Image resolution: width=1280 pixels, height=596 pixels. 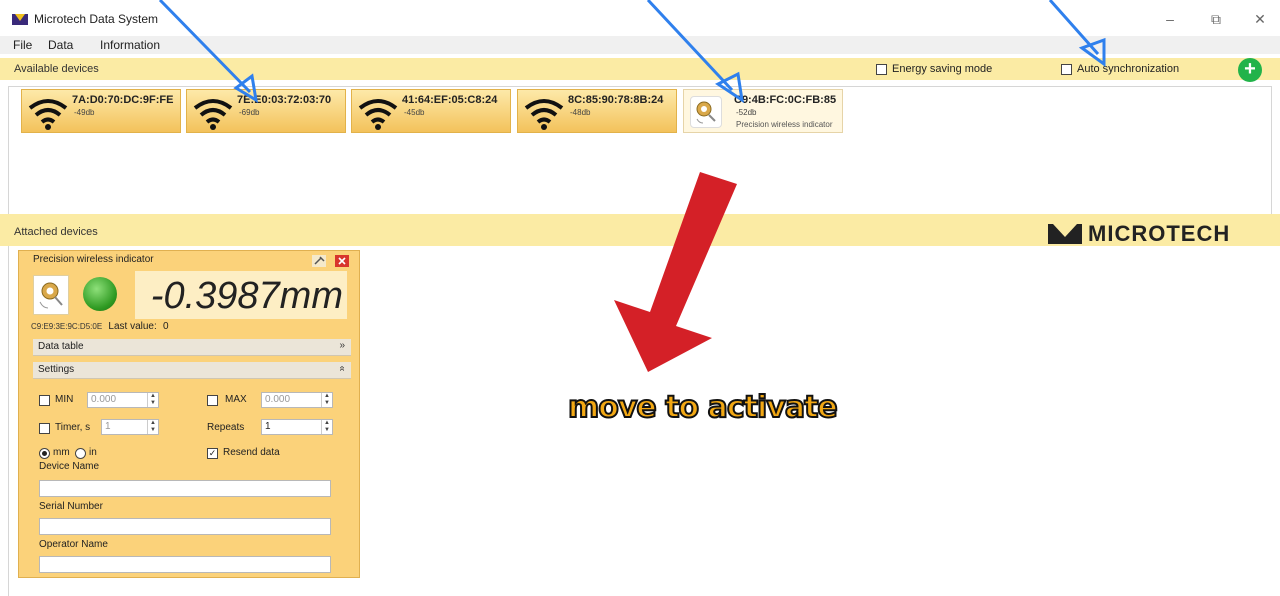 I want to click on serial-number-input, so click(x=185, y=526).